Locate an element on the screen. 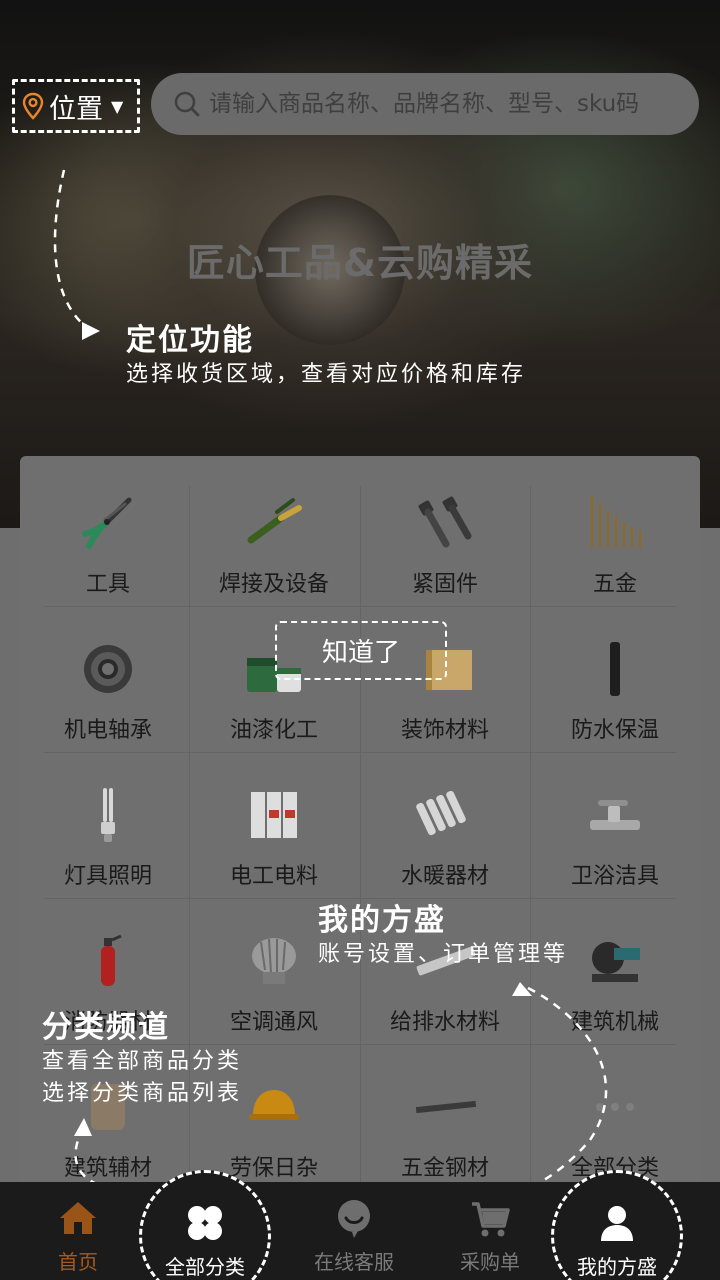 This screenshot has height=1280, width=720. category-bearings: 机电轴承 is located at coordinates (108, 681).